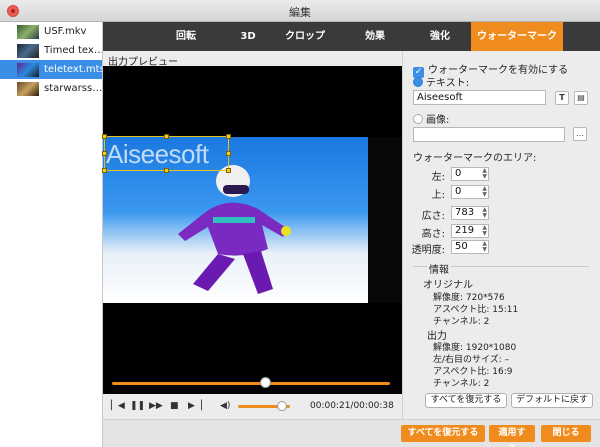 The height and width of the screenshot is (447, 600). I want to click on tab-crop: クロップ, so click(305, 36).